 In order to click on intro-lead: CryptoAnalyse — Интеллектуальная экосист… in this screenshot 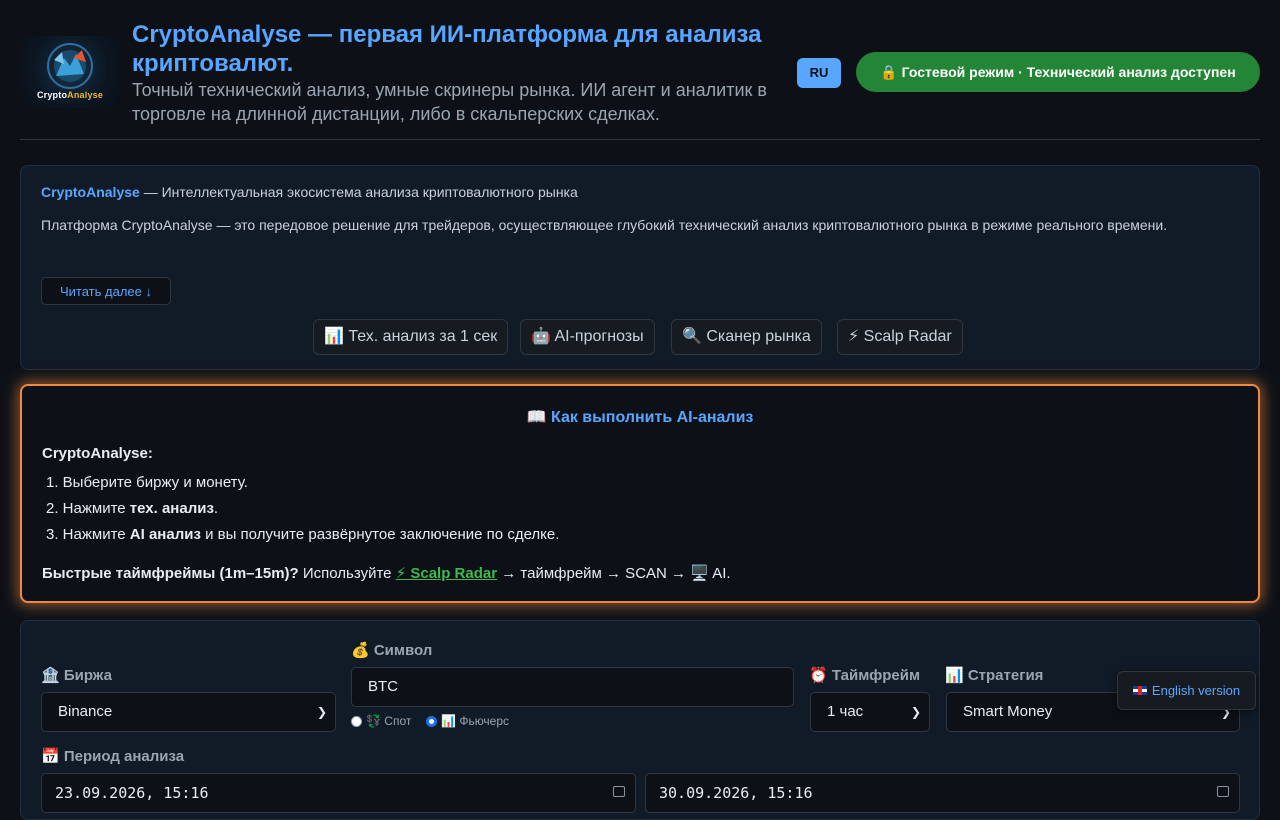, I will do `click(309, 192)`.